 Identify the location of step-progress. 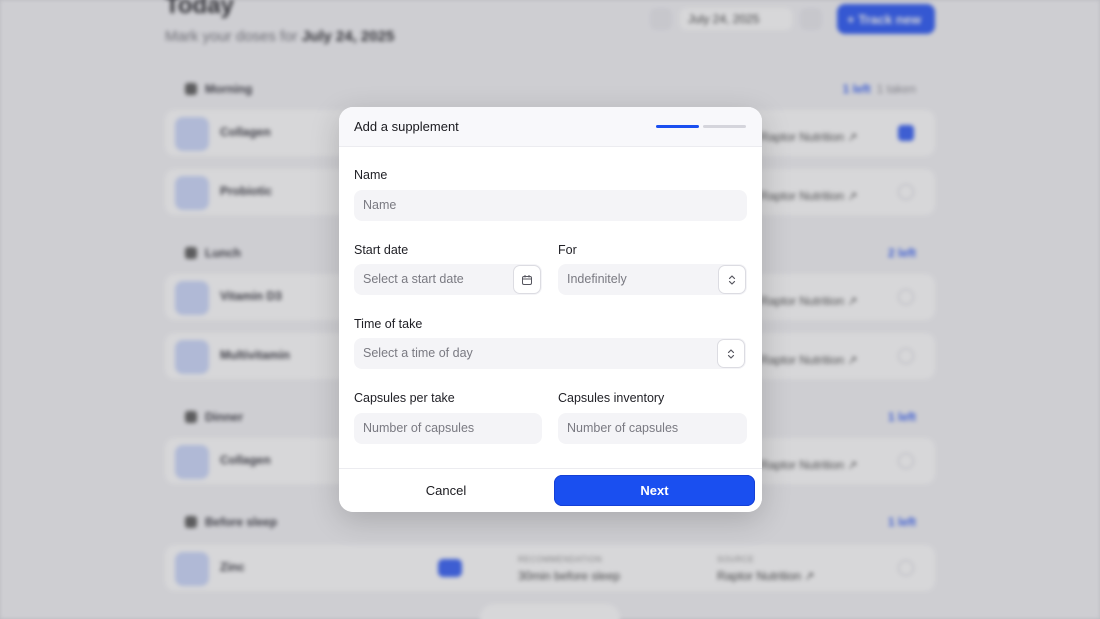
(701, 126).